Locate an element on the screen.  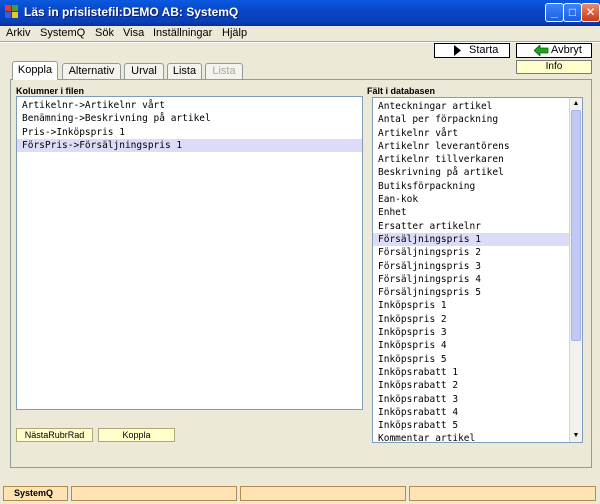
db-field-item: Inköpsrabatt 2 is located at coordinates (477, 385).